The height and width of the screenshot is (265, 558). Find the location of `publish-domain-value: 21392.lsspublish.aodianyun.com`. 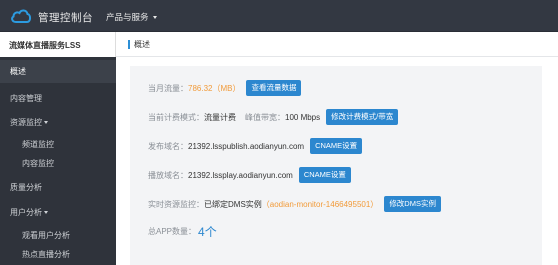

publish-domain-value: 21392.lsspublish.aodianyun.com is located at coordinates (246, 146).